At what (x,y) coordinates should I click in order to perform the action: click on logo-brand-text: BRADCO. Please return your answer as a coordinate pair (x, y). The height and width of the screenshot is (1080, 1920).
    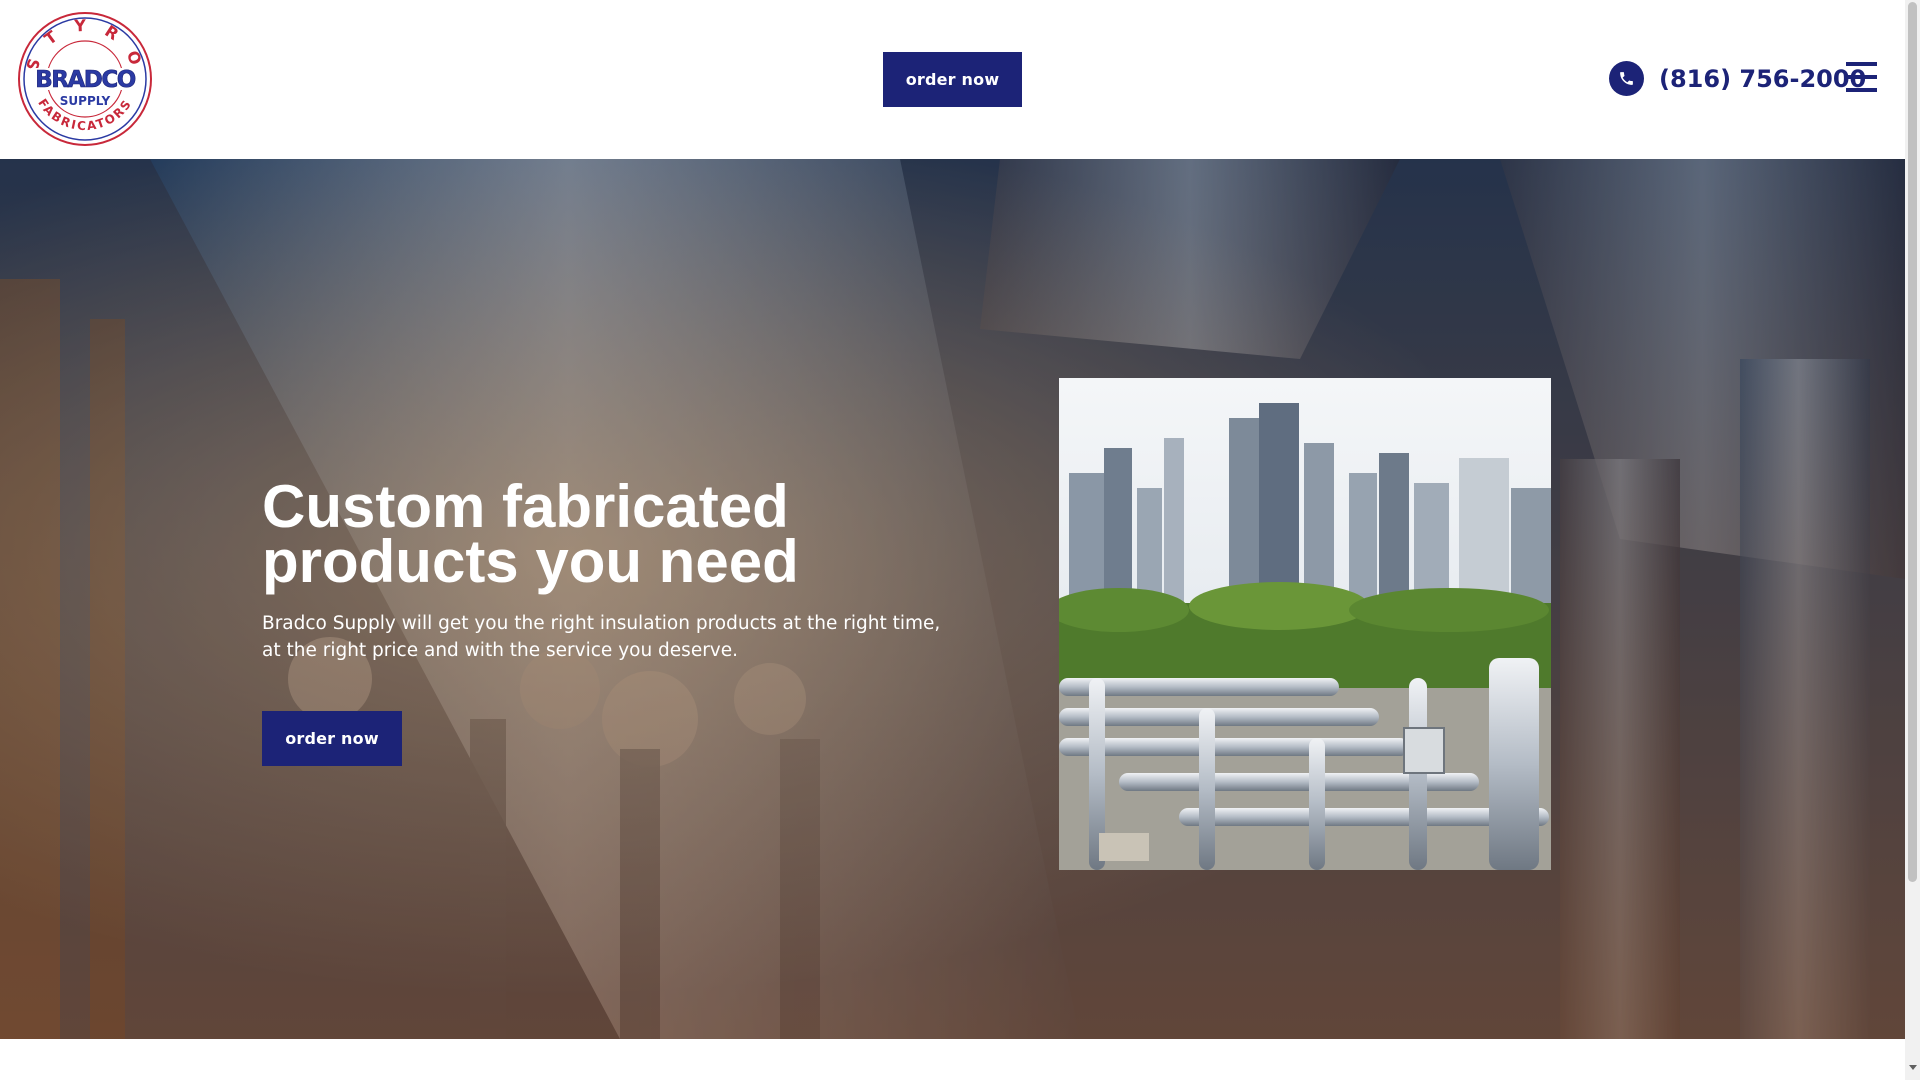
    Looking at the image, I should click on (85, 80).